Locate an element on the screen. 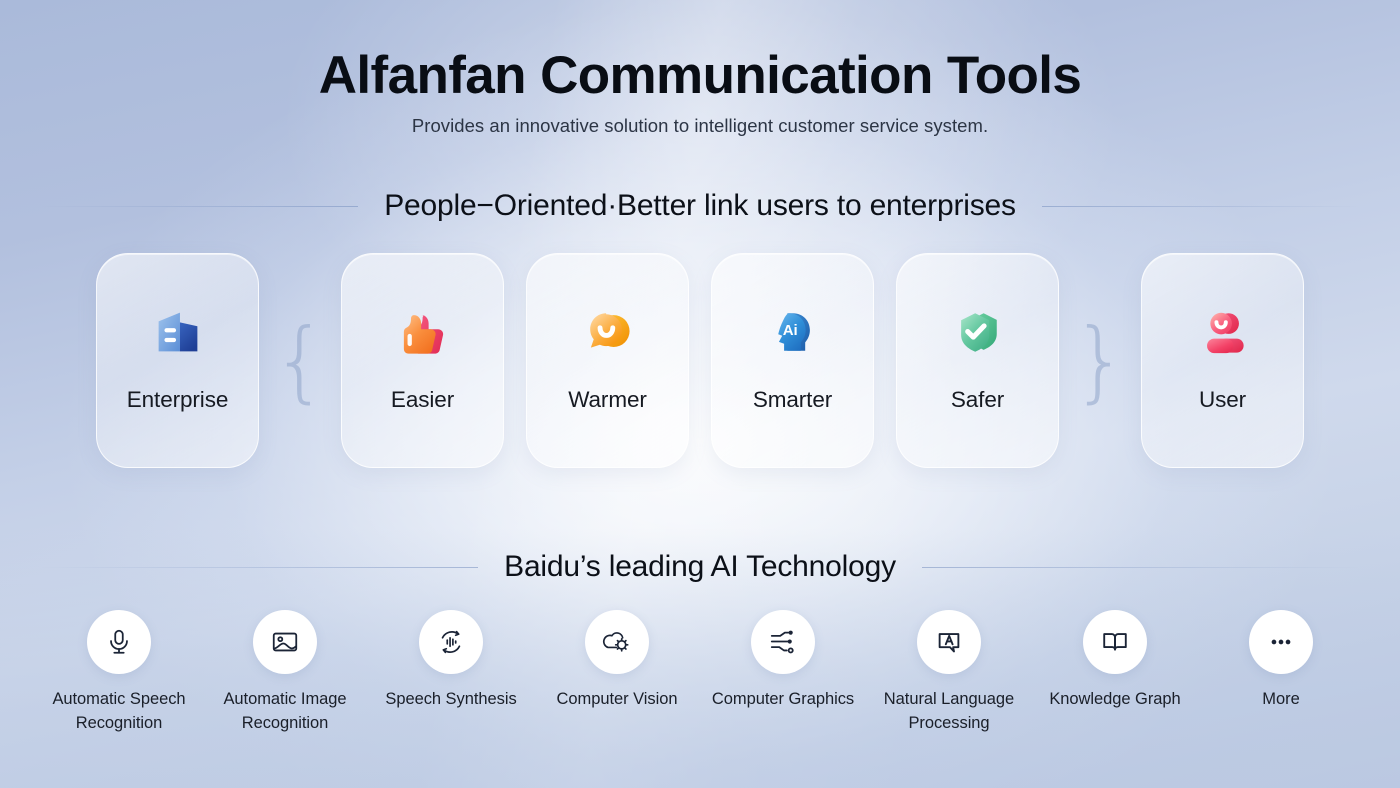  enterprise-building-icon is located at coordinates (178, 332).